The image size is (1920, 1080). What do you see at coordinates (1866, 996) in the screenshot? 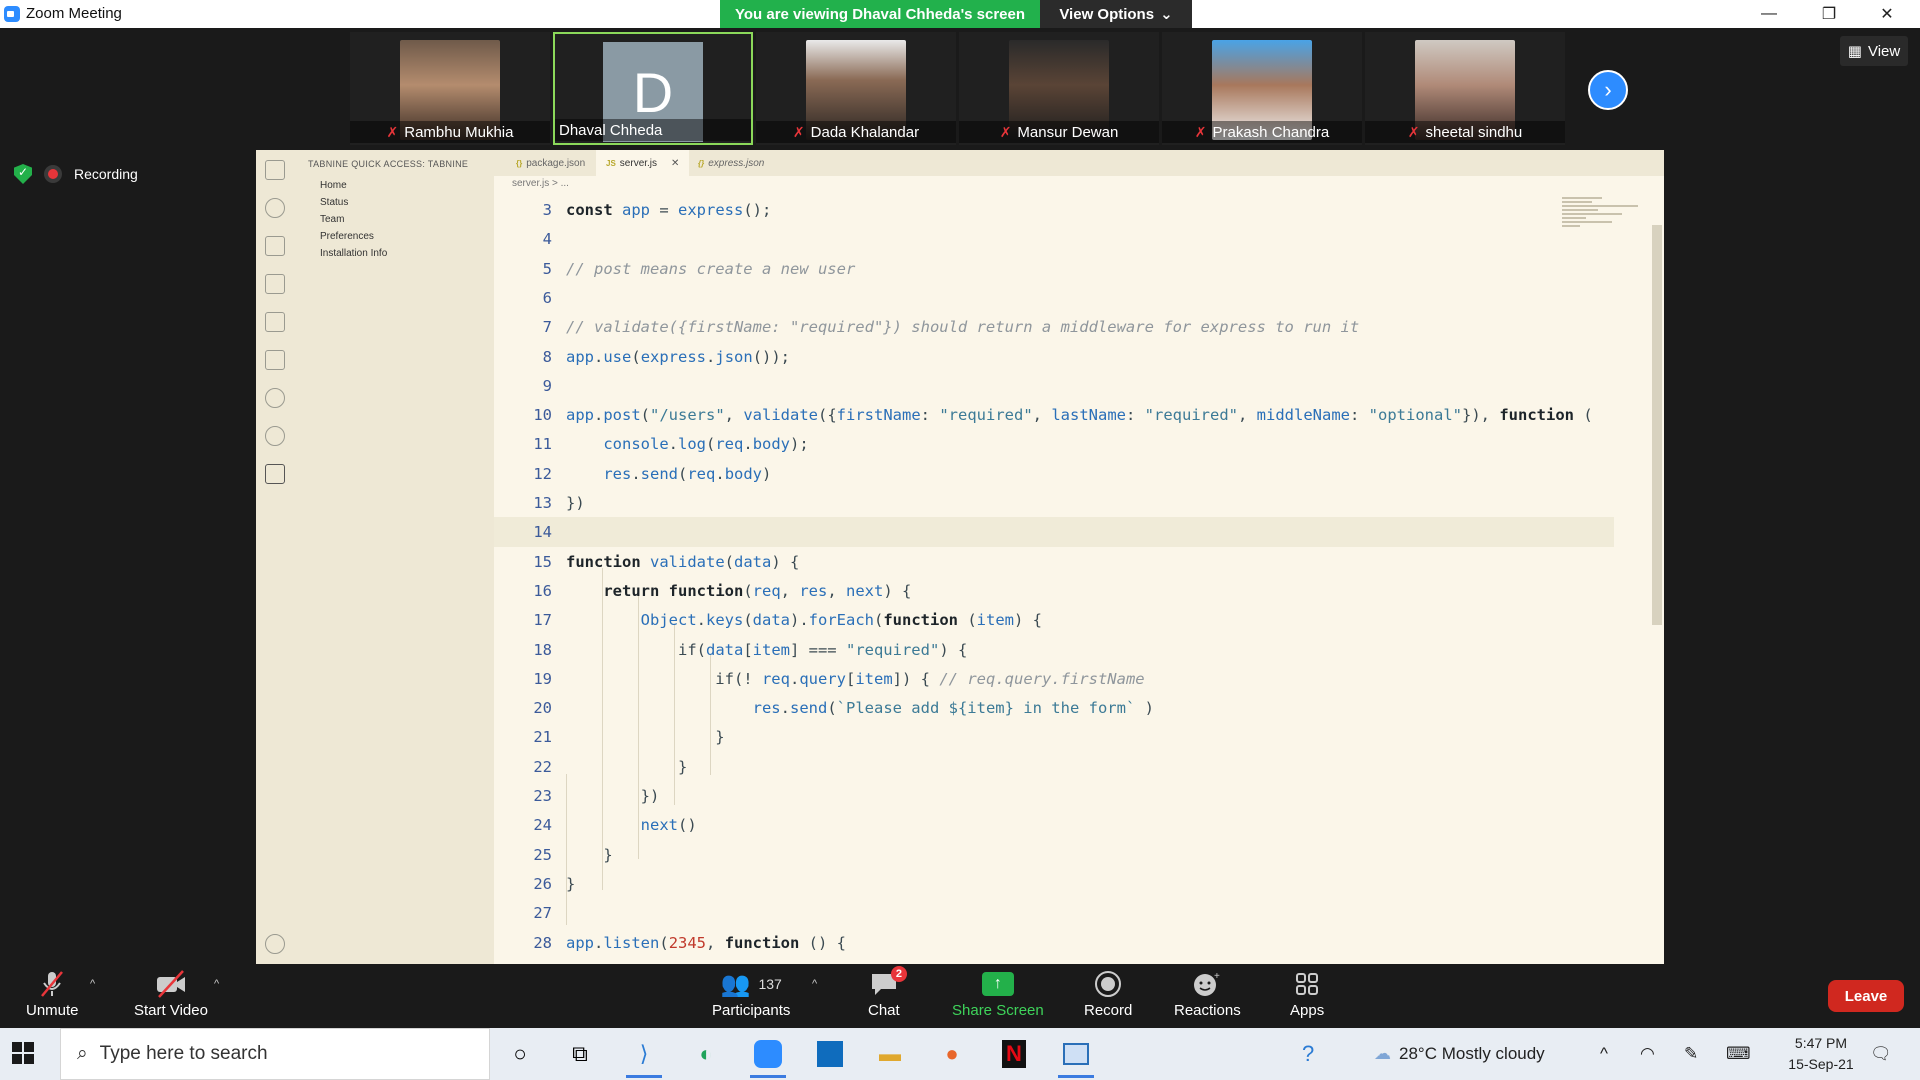
I see `leave-button: Leave` at bounding box center [1866, 996].